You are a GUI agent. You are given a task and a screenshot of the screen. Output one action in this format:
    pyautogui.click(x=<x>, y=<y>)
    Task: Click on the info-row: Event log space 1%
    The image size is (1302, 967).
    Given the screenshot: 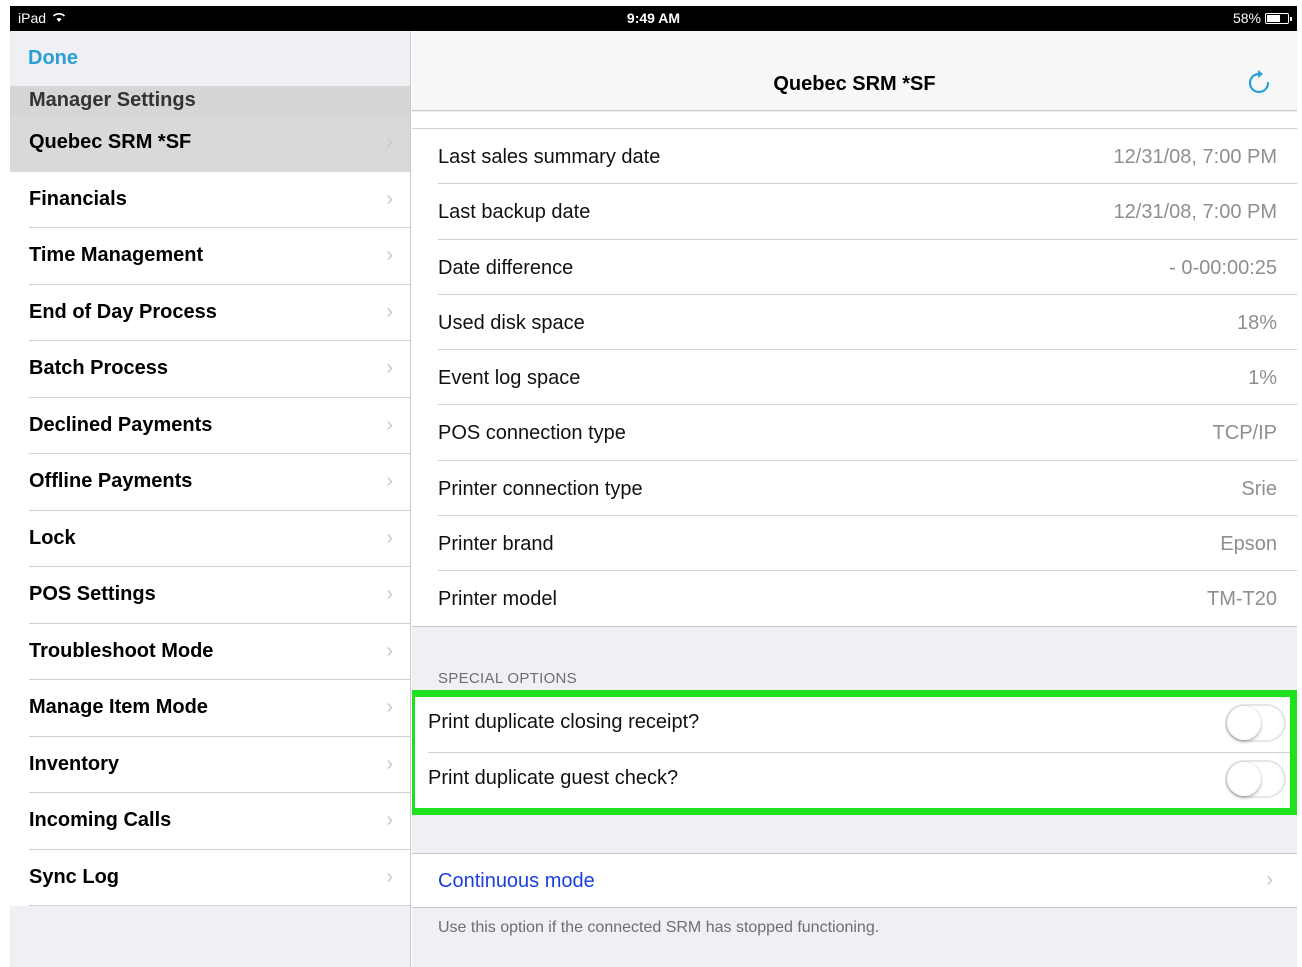 What is the action you would take?
    pyautogui.click(x=854, y=378)
    